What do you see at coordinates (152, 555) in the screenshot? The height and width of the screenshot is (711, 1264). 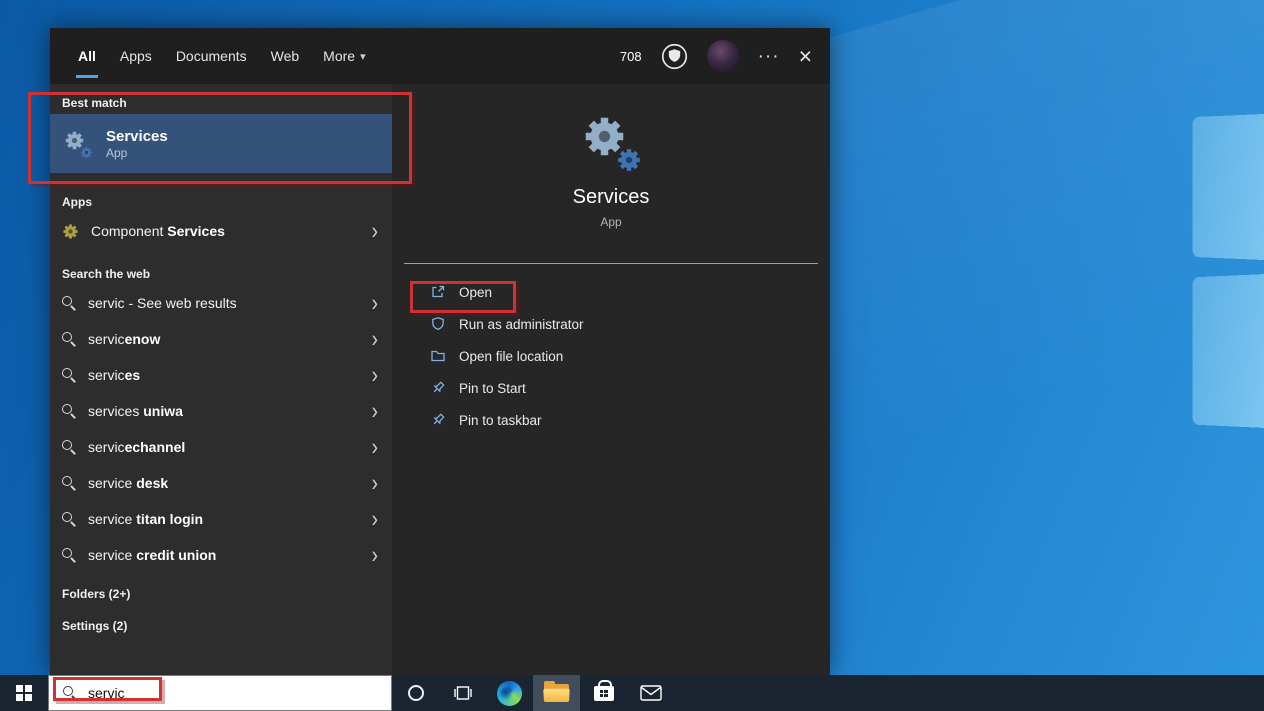 I see `suggestion-text: service credit union` at bounding box center [152, 555].